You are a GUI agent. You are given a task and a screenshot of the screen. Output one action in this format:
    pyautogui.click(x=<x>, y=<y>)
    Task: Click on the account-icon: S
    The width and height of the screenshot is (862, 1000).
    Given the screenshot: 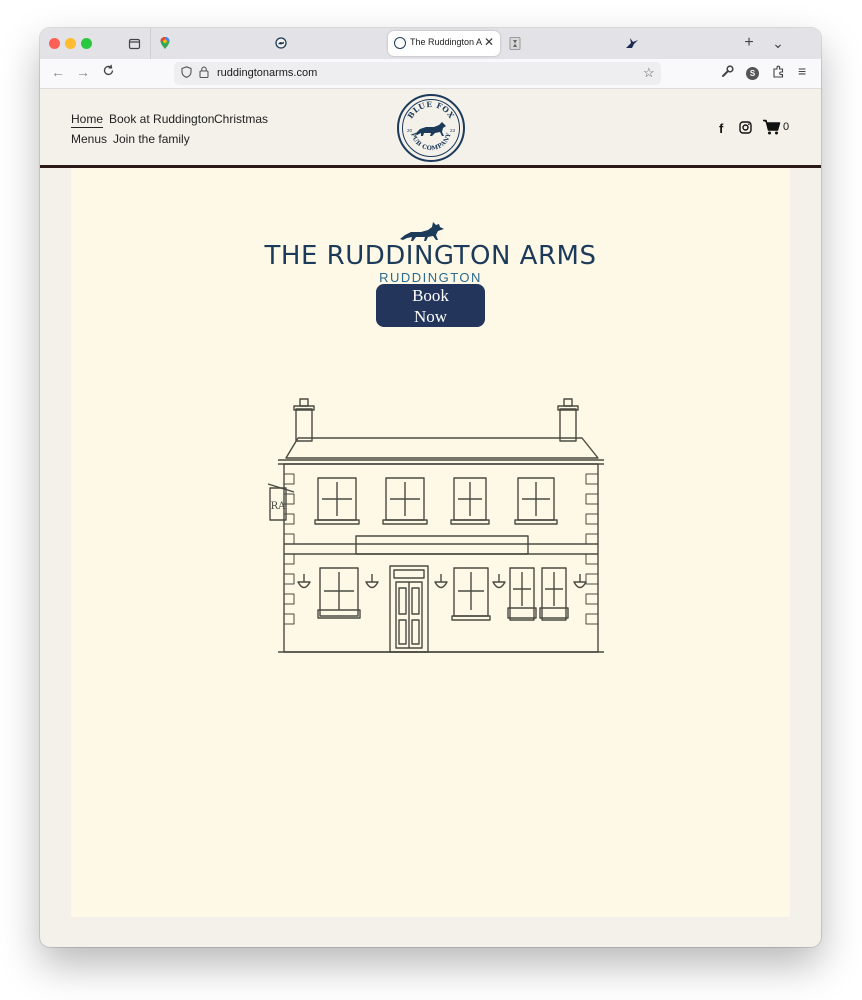 What is the action you would take?
    pyautogui.click(x=752, y=73)
    